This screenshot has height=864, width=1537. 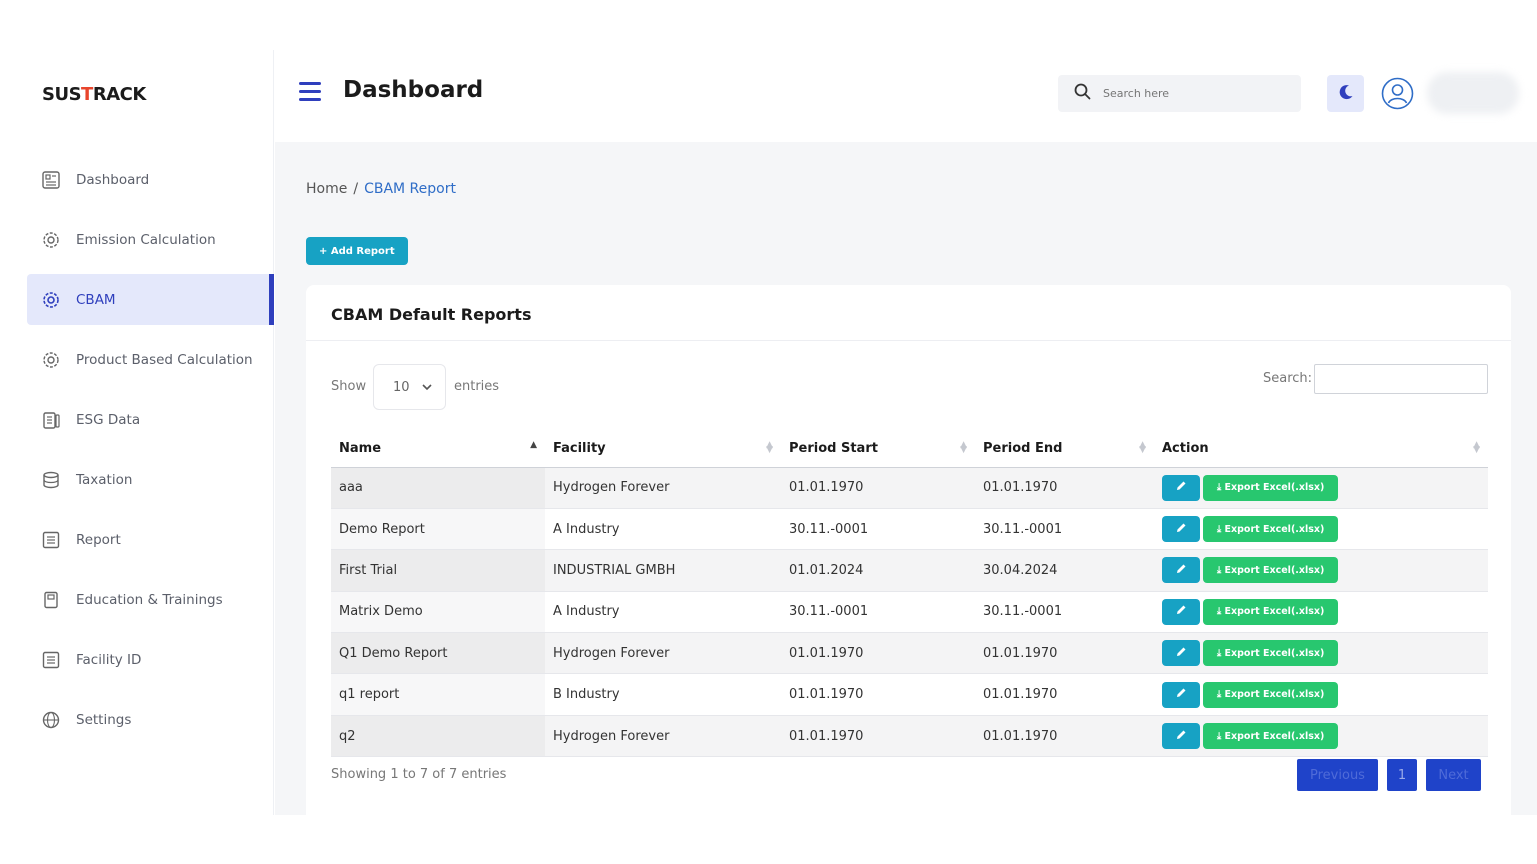 What do you see at coordinates (1193, 93) in the screenshot?
I see `search-input` at bounding box center [1193, 93].